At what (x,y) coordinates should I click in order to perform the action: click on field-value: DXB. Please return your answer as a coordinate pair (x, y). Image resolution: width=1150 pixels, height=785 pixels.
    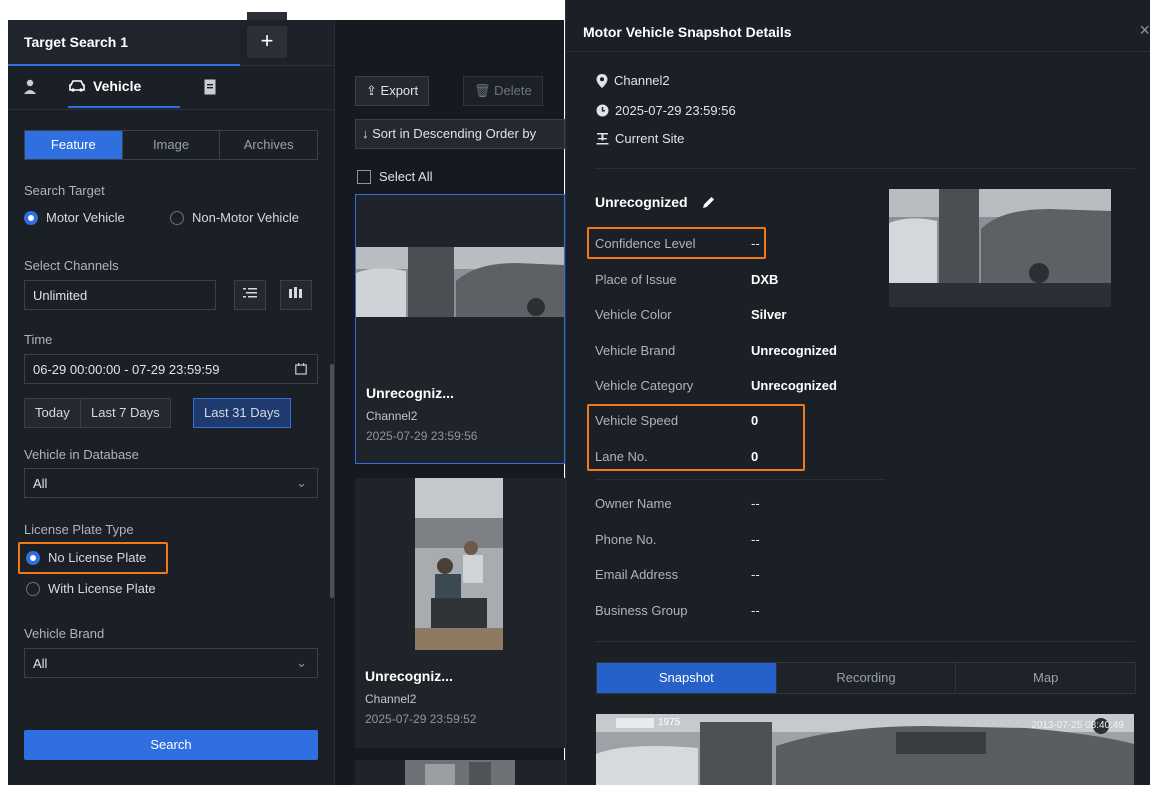
    Looking at the image, I should click on (765, 279).